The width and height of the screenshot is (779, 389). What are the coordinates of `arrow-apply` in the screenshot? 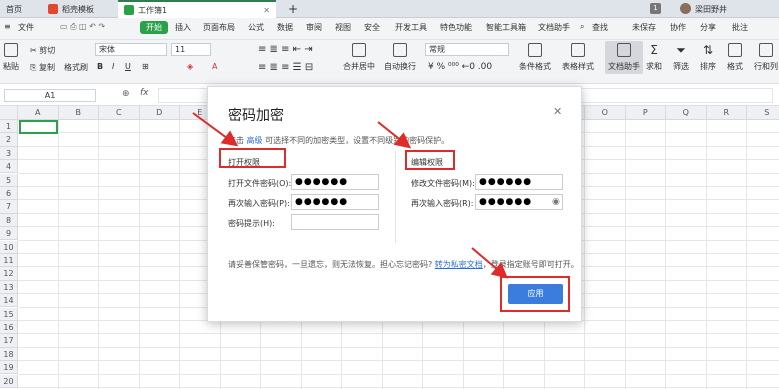 It's located at (490, 263).